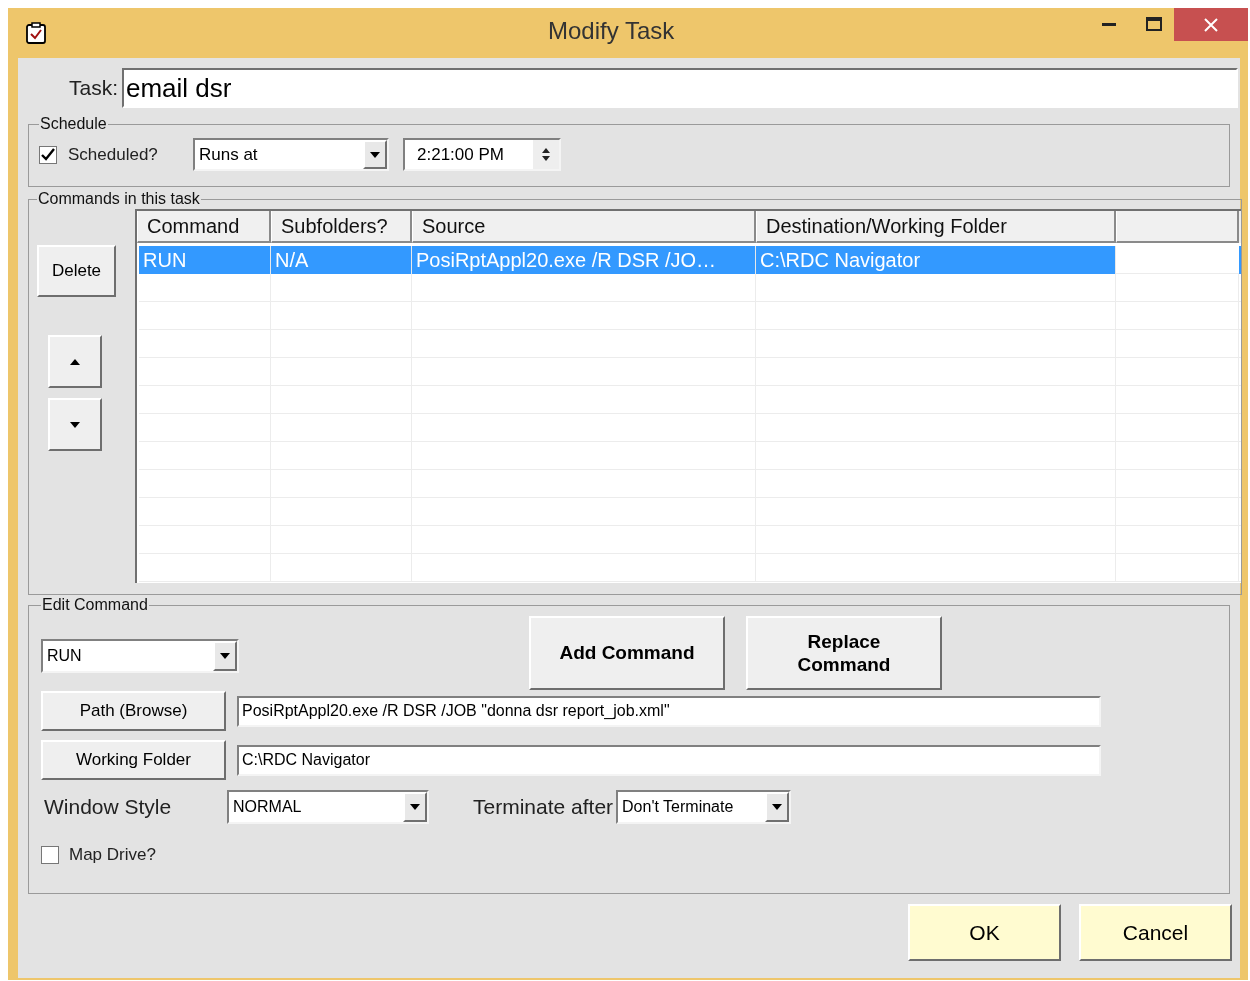 The width and height of the screenshot is (1250, 981). I want to click on working-folder-field: C:\RDC Navigator, so click(669, 760).